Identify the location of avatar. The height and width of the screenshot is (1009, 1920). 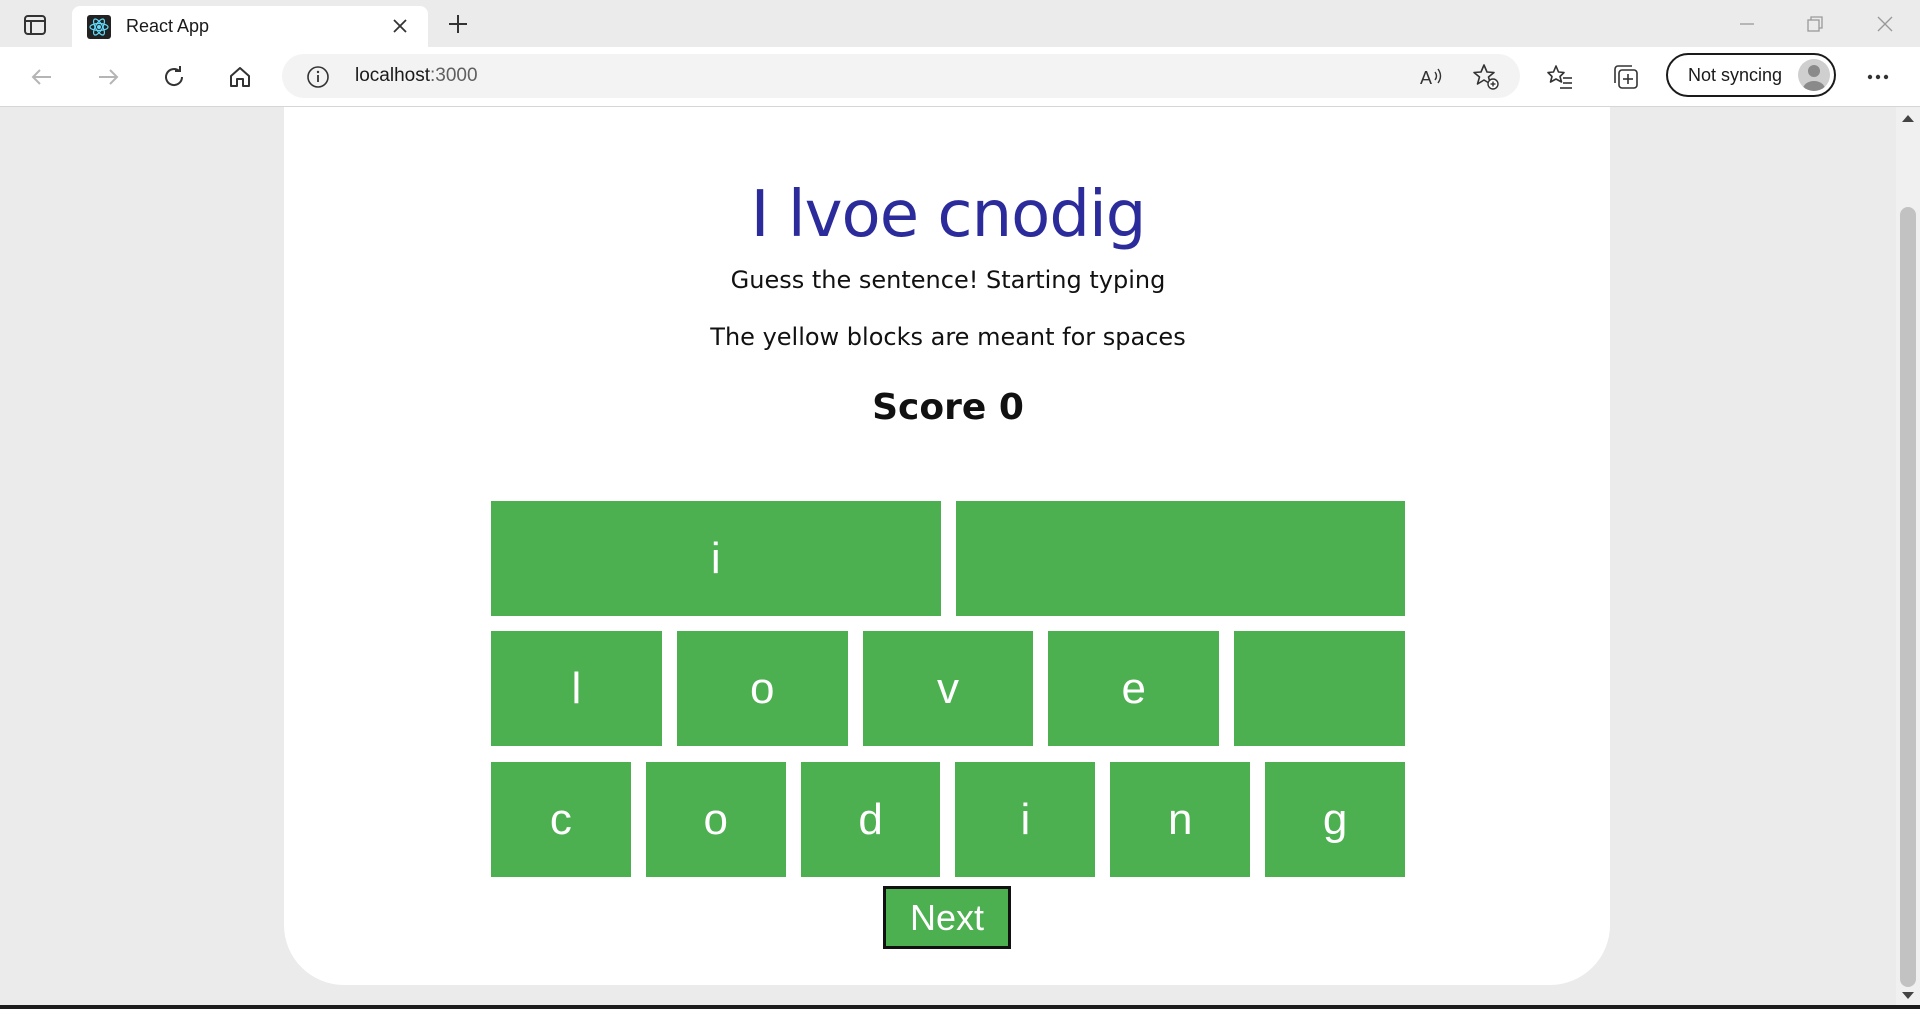
(1814, 75).